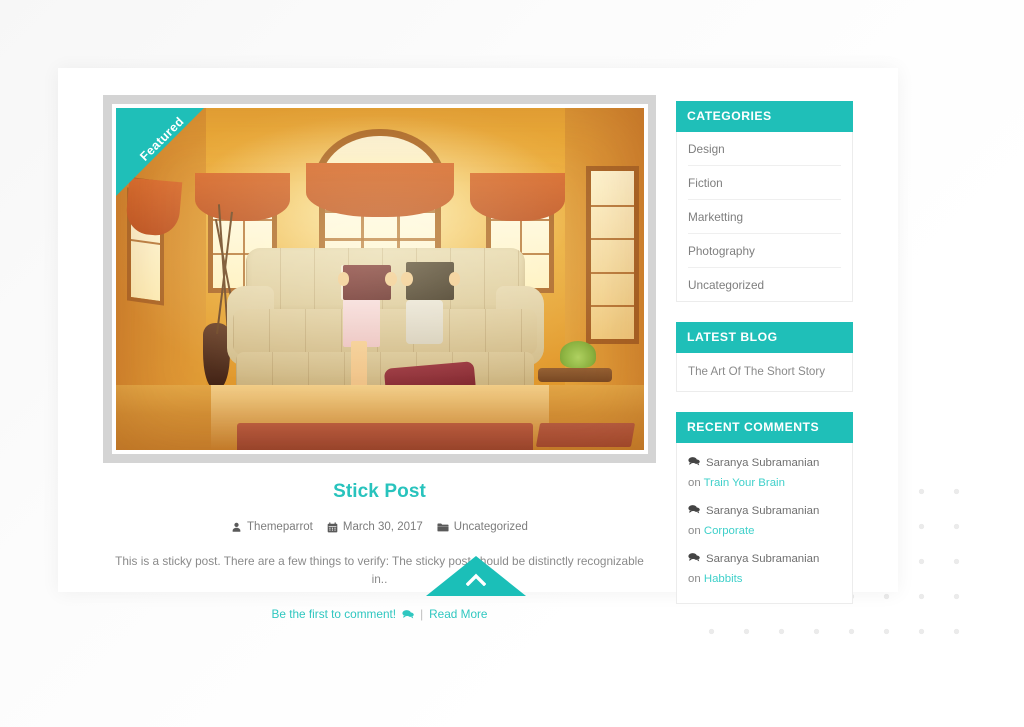 This screenshot has height=727, width=1024. I want to click on comment-row: Saranya Subramanian on Train Your Brain, so click(764, 473).